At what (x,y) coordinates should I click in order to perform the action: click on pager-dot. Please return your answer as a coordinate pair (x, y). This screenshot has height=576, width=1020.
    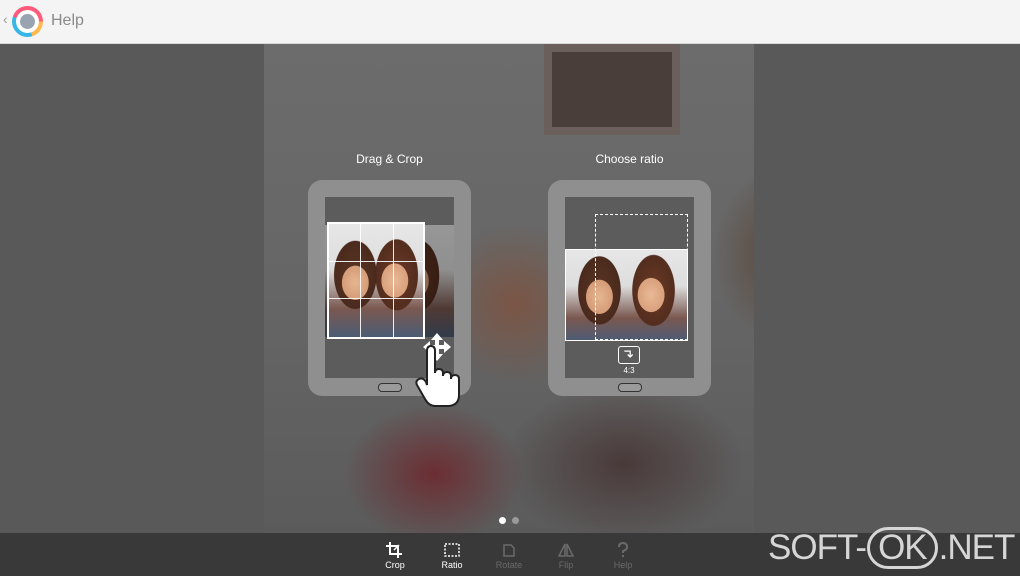
    Looking at the image, I should click on (515, 520).